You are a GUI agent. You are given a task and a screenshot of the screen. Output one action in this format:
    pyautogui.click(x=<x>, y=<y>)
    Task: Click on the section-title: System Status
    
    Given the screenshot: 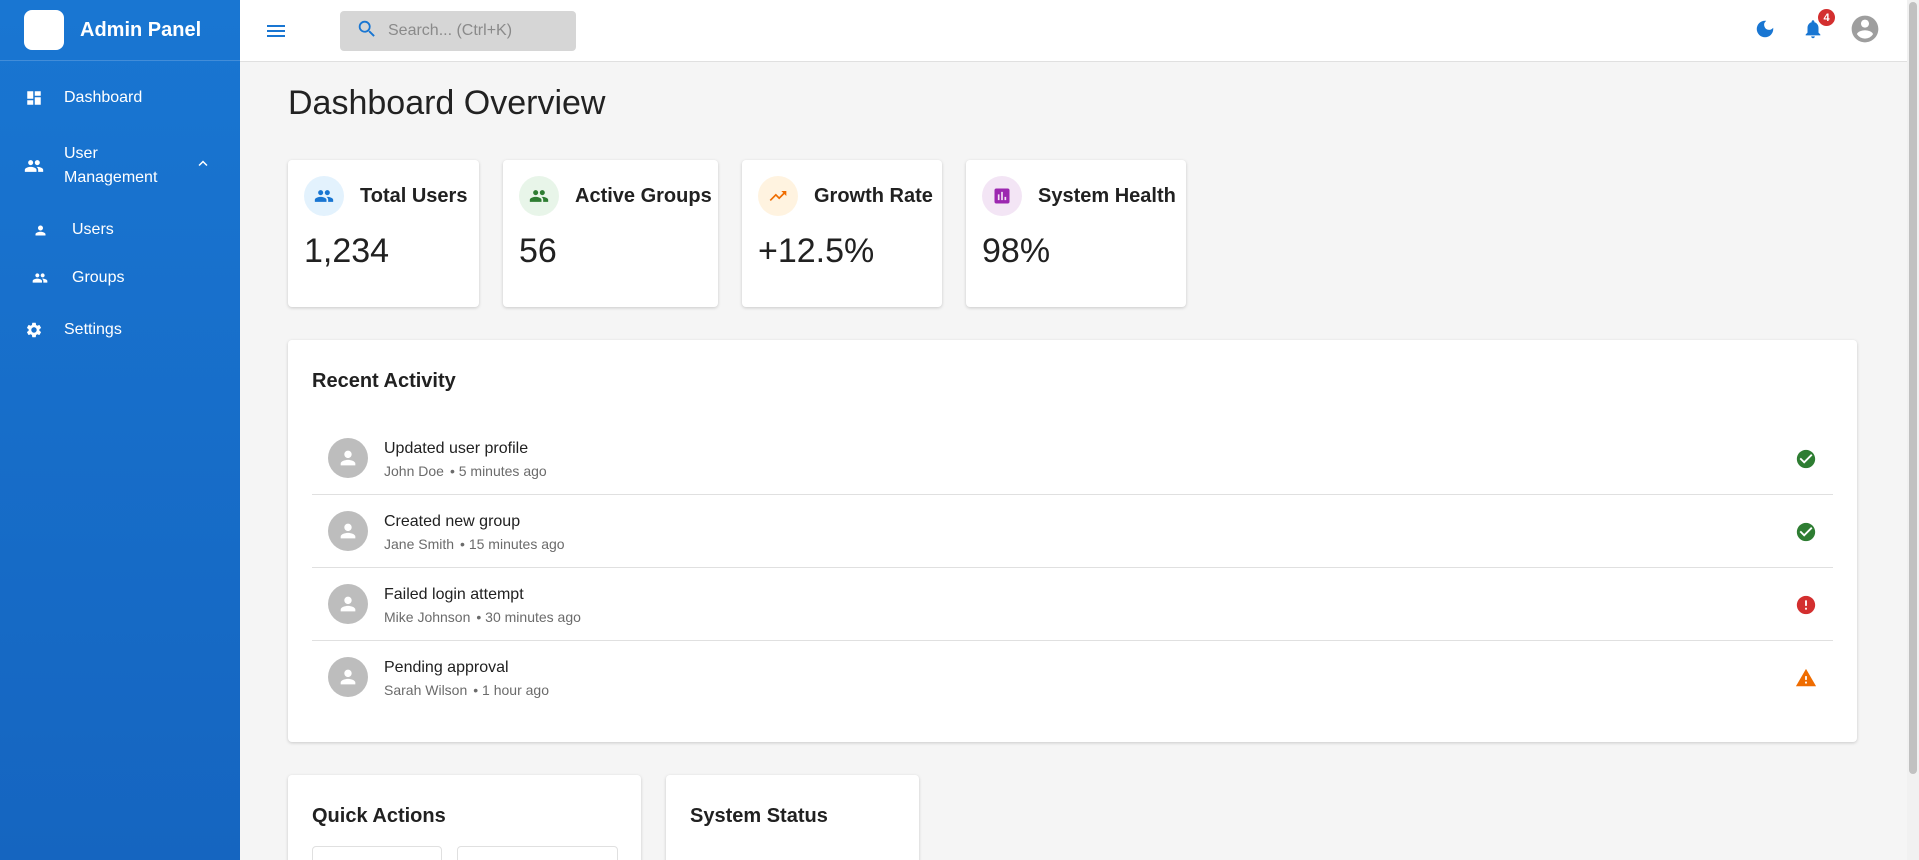 What is the action you would take?
    pyautogui.click(x=759, y=816)
    